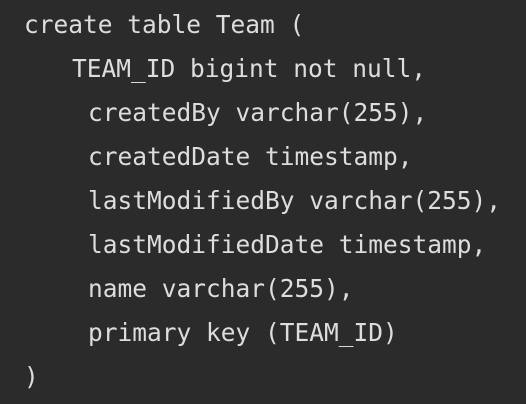  What do you see at coordinates (250, 156) in the screenshot?
I see `code-line-created-date: createdDate timestamp,` at bounding box center [250, 156].